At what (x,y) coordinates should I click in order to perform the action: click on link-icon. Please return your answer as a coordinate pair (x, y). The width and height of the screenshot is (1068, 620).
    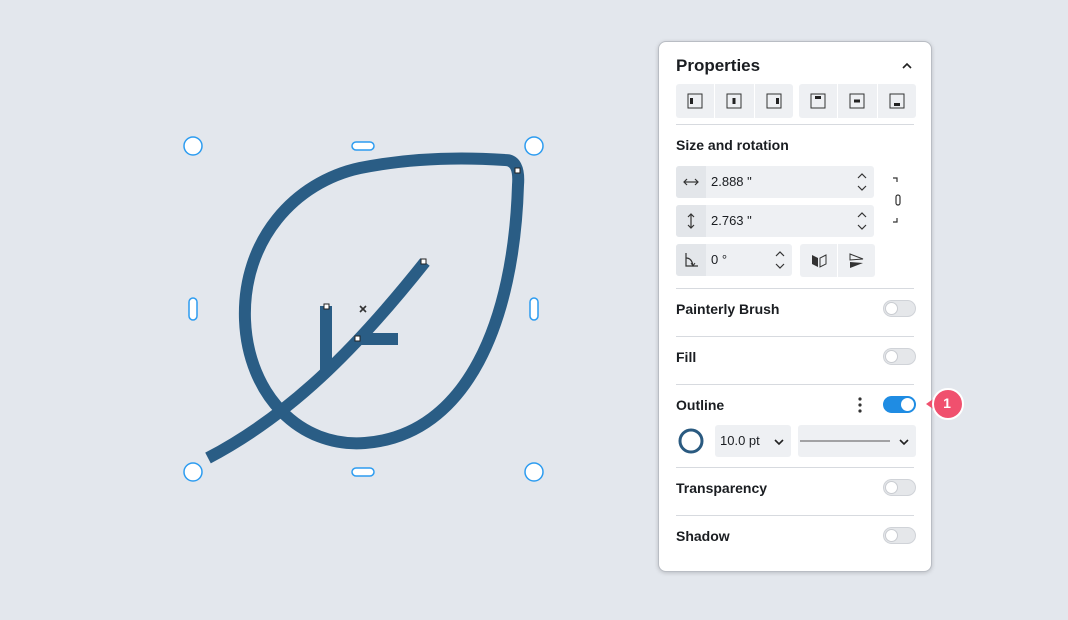
    Looking at the image, I should click on (898, 200).